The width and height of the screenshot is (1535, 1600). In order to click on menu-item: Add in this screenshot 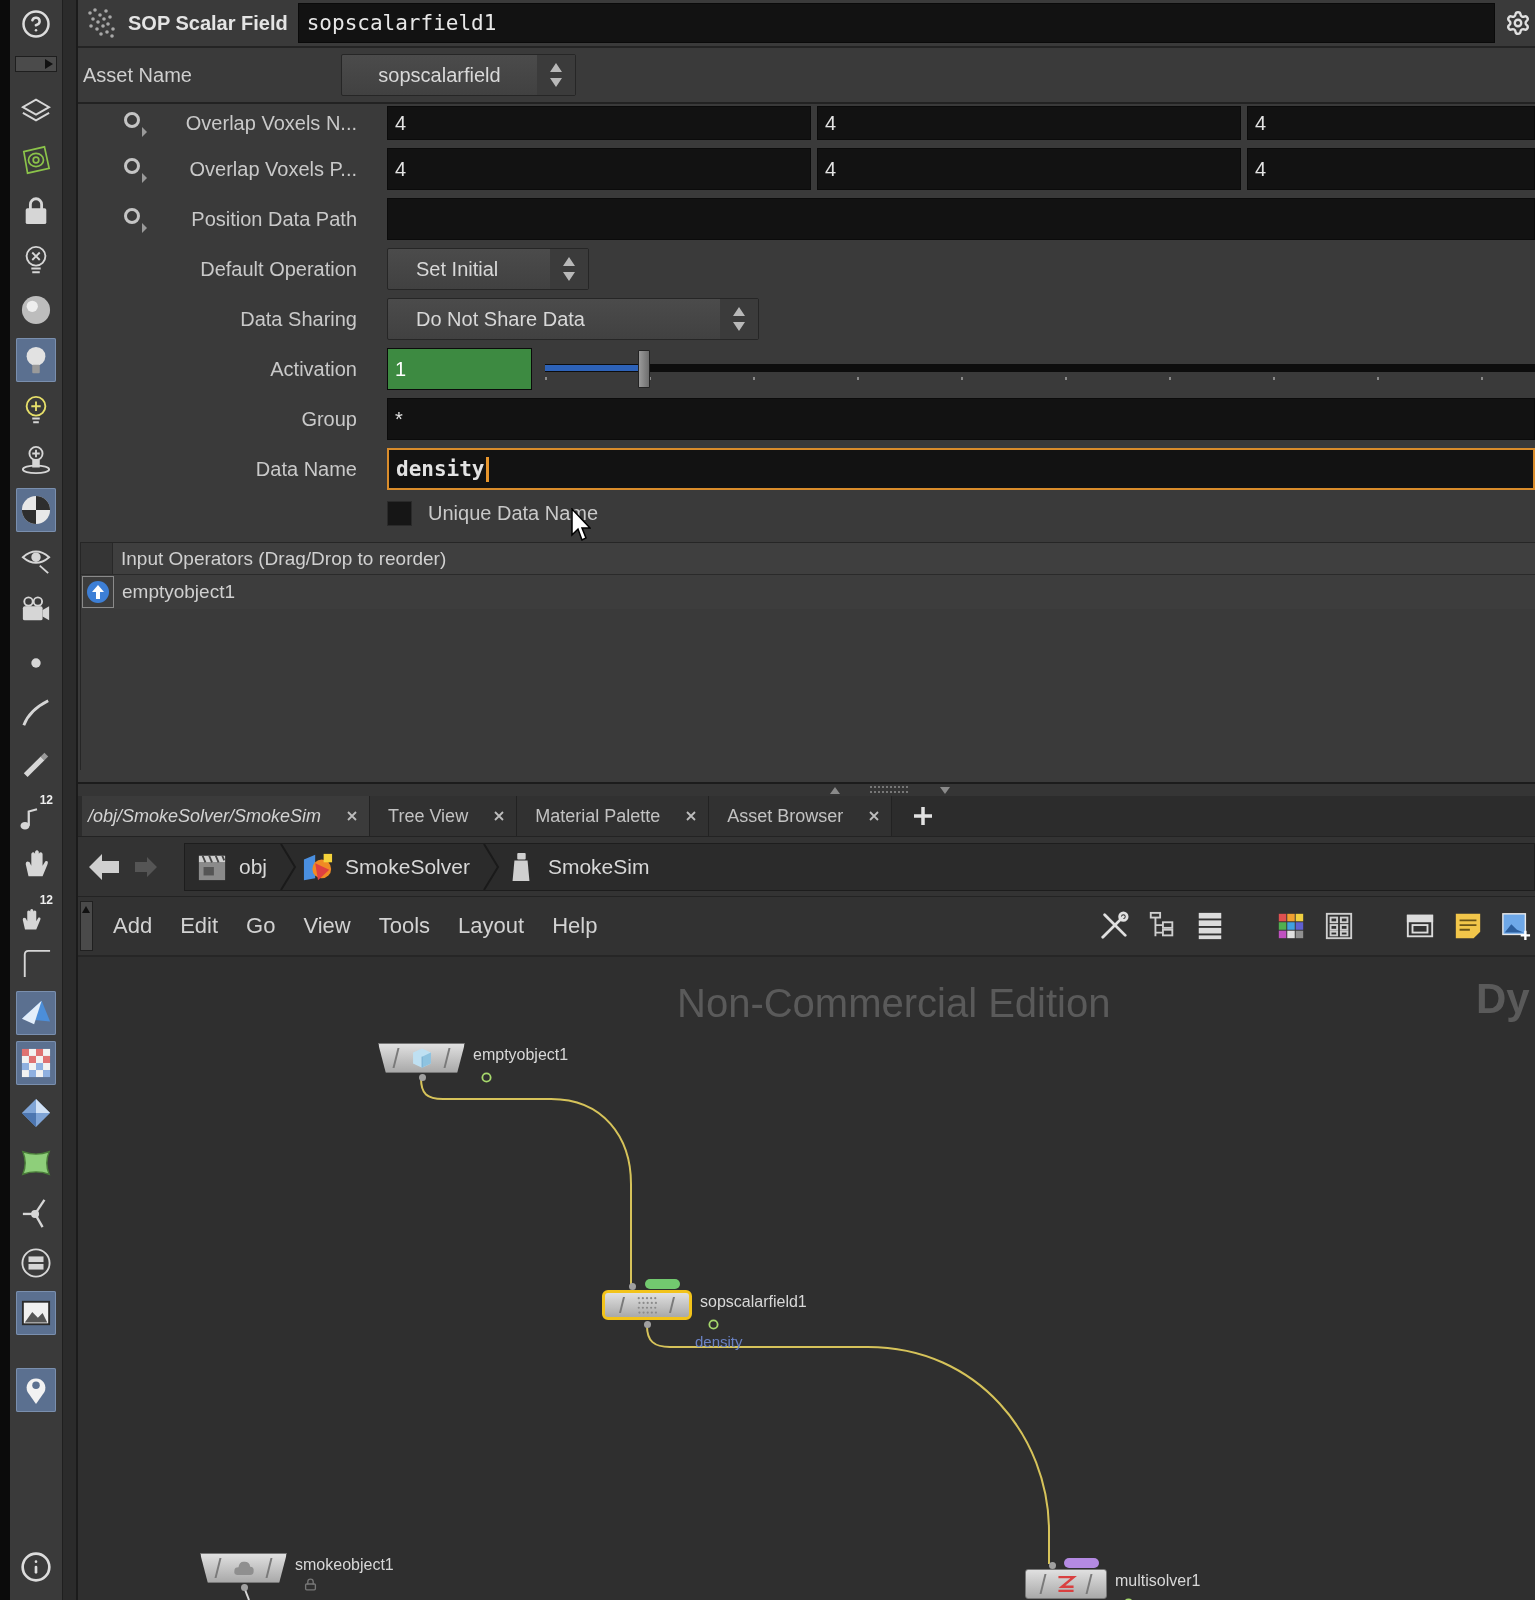, I will do `click(133, 926)`.